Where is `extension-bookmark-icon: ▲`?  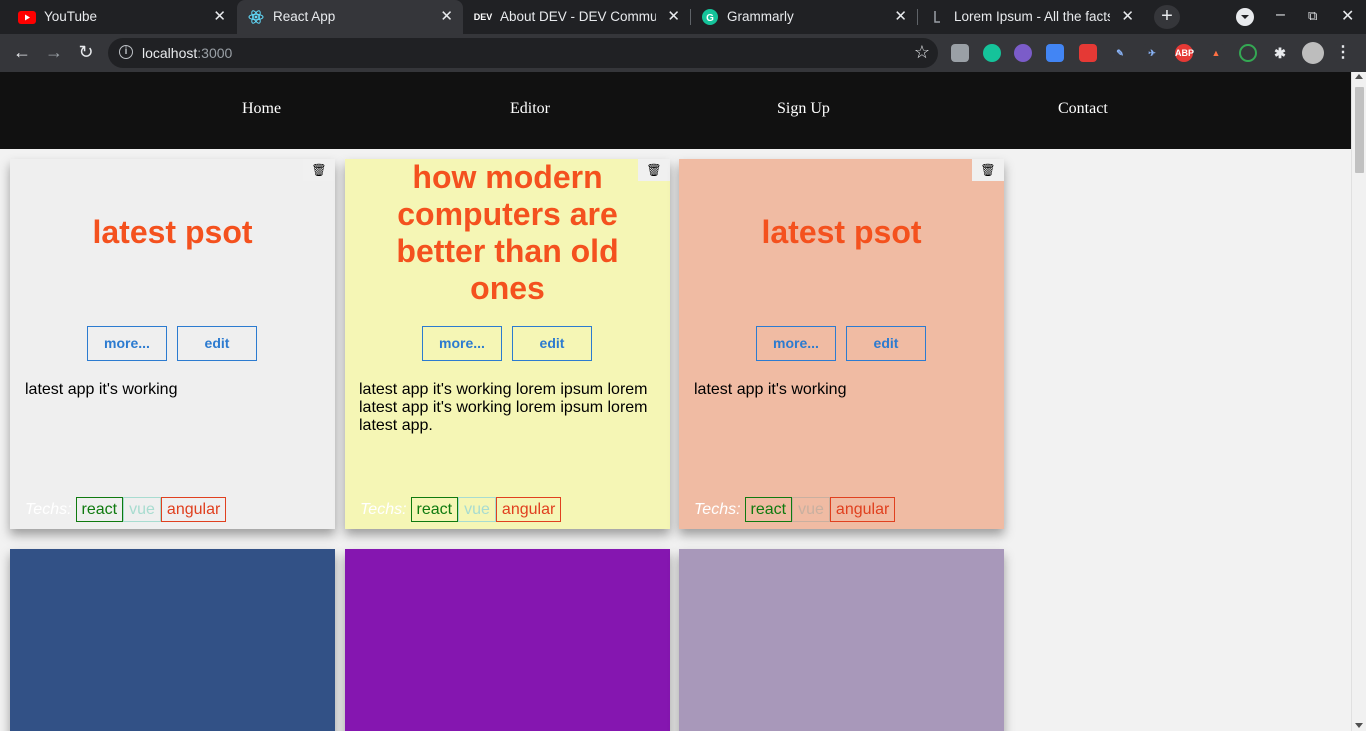 extension-bookmark-icon: ▲ is located at coordinates (1216, 53).